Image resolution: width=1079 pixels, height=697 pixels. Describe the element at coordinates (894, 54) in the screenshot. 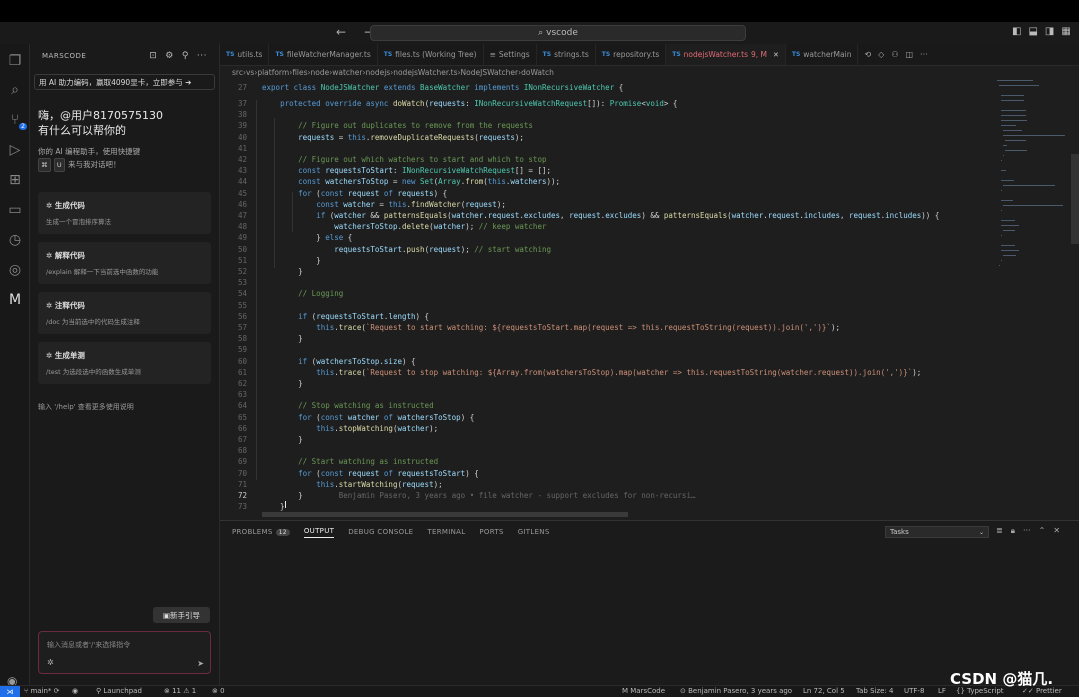

I see `gitlens-action-icon: ⚇` at that location.